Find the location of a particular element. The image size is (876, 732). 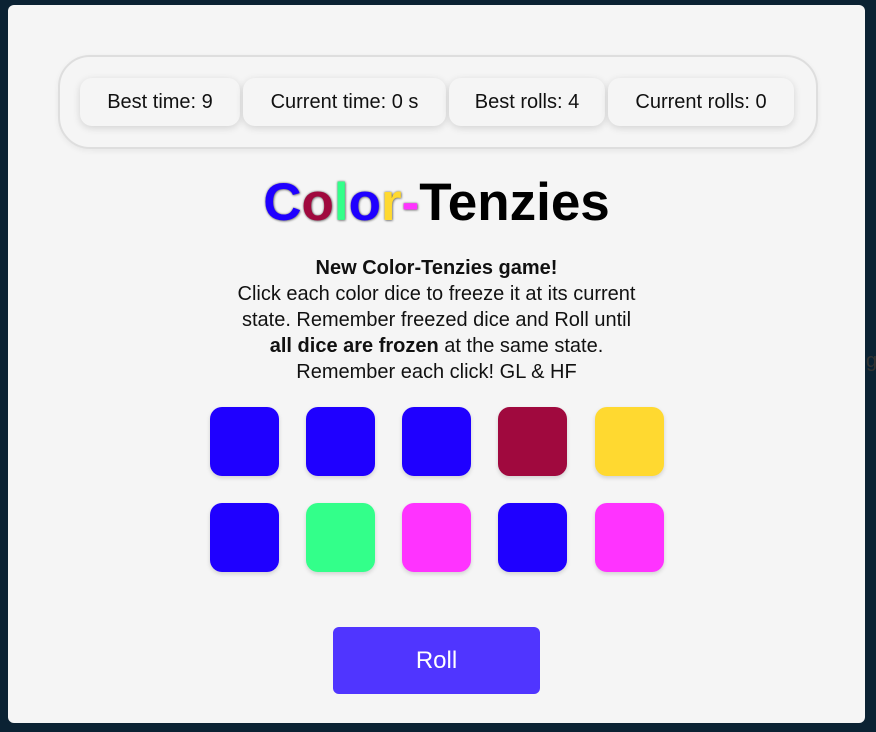

title-rest: Tenzies is located at coordinates (514, 202).